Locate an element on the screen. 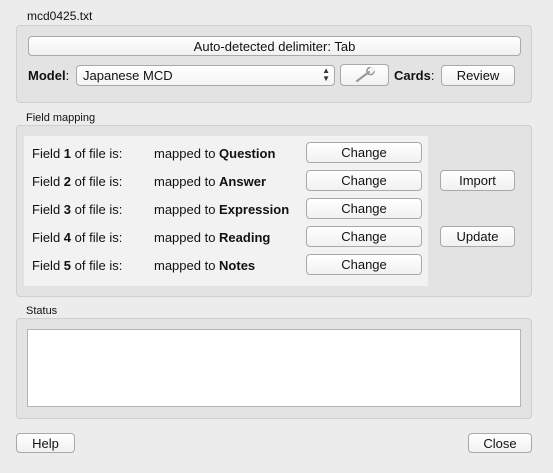 This screenshot has width=553, height=473. updown-arrows-icon: ▲ ▼ is located at coordinates (326, 74).